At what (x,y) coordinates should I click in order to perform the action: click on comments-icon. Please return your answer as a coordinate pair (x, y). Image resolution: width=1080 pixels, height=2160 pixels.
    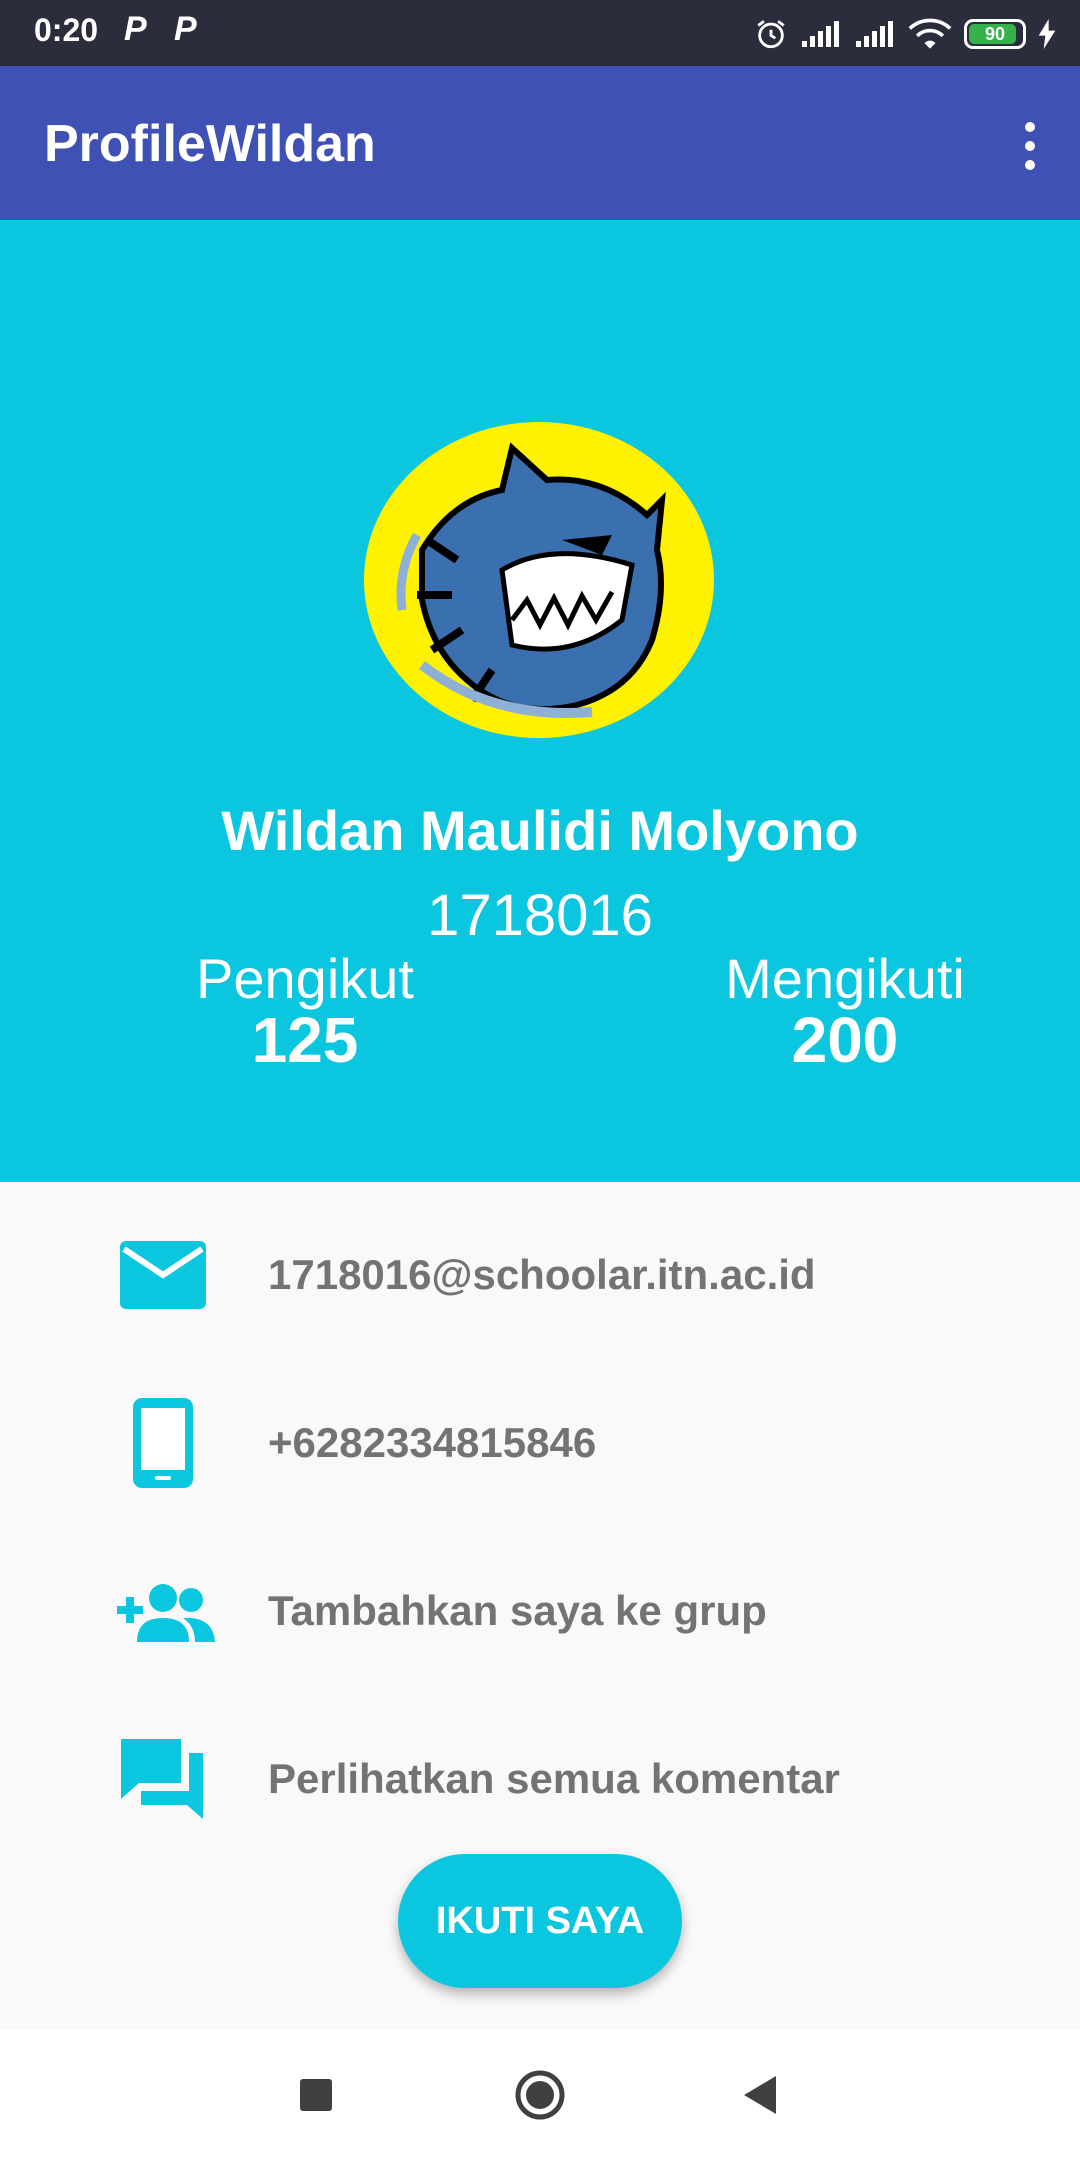
    Looking at the image, I should click on (163, 1779).